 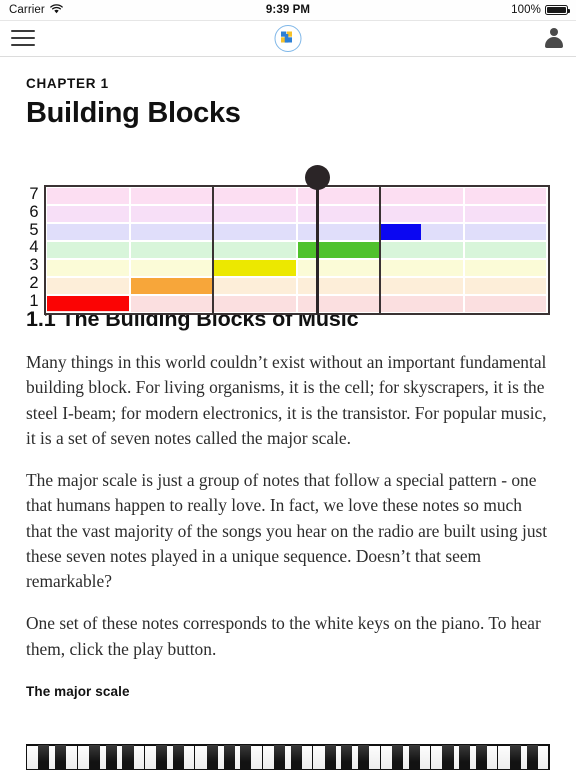 What do you see at coordinates (133, 112) in the screenshot?
I see `page-title: Building Blocks` at bounding box center [133, 112].